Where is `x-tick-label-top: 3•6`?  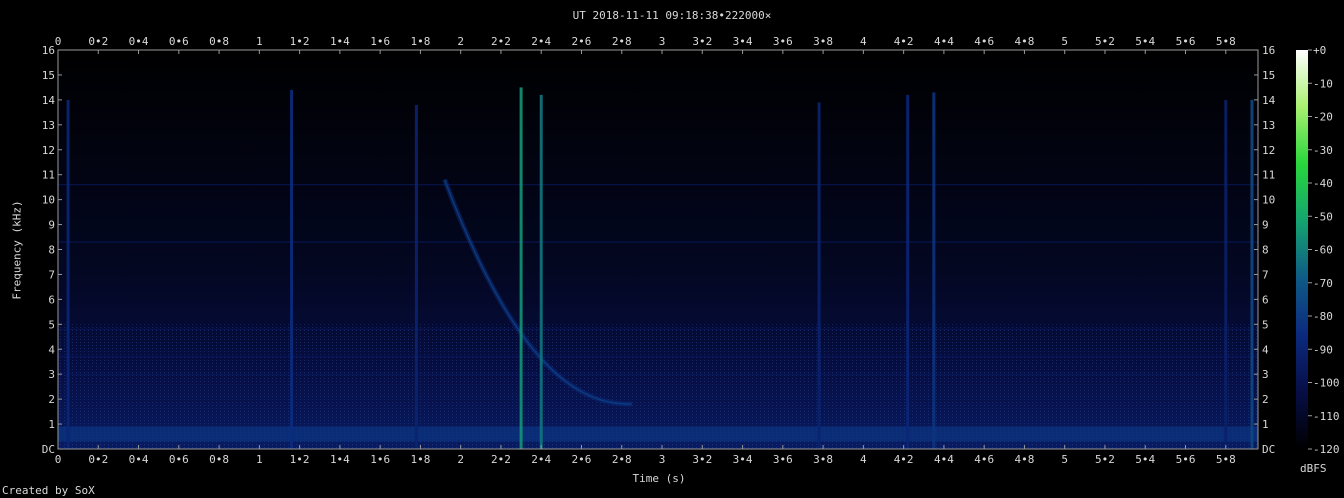 x-tick-label-top: 3•6 is located at coordinates (783, 41).